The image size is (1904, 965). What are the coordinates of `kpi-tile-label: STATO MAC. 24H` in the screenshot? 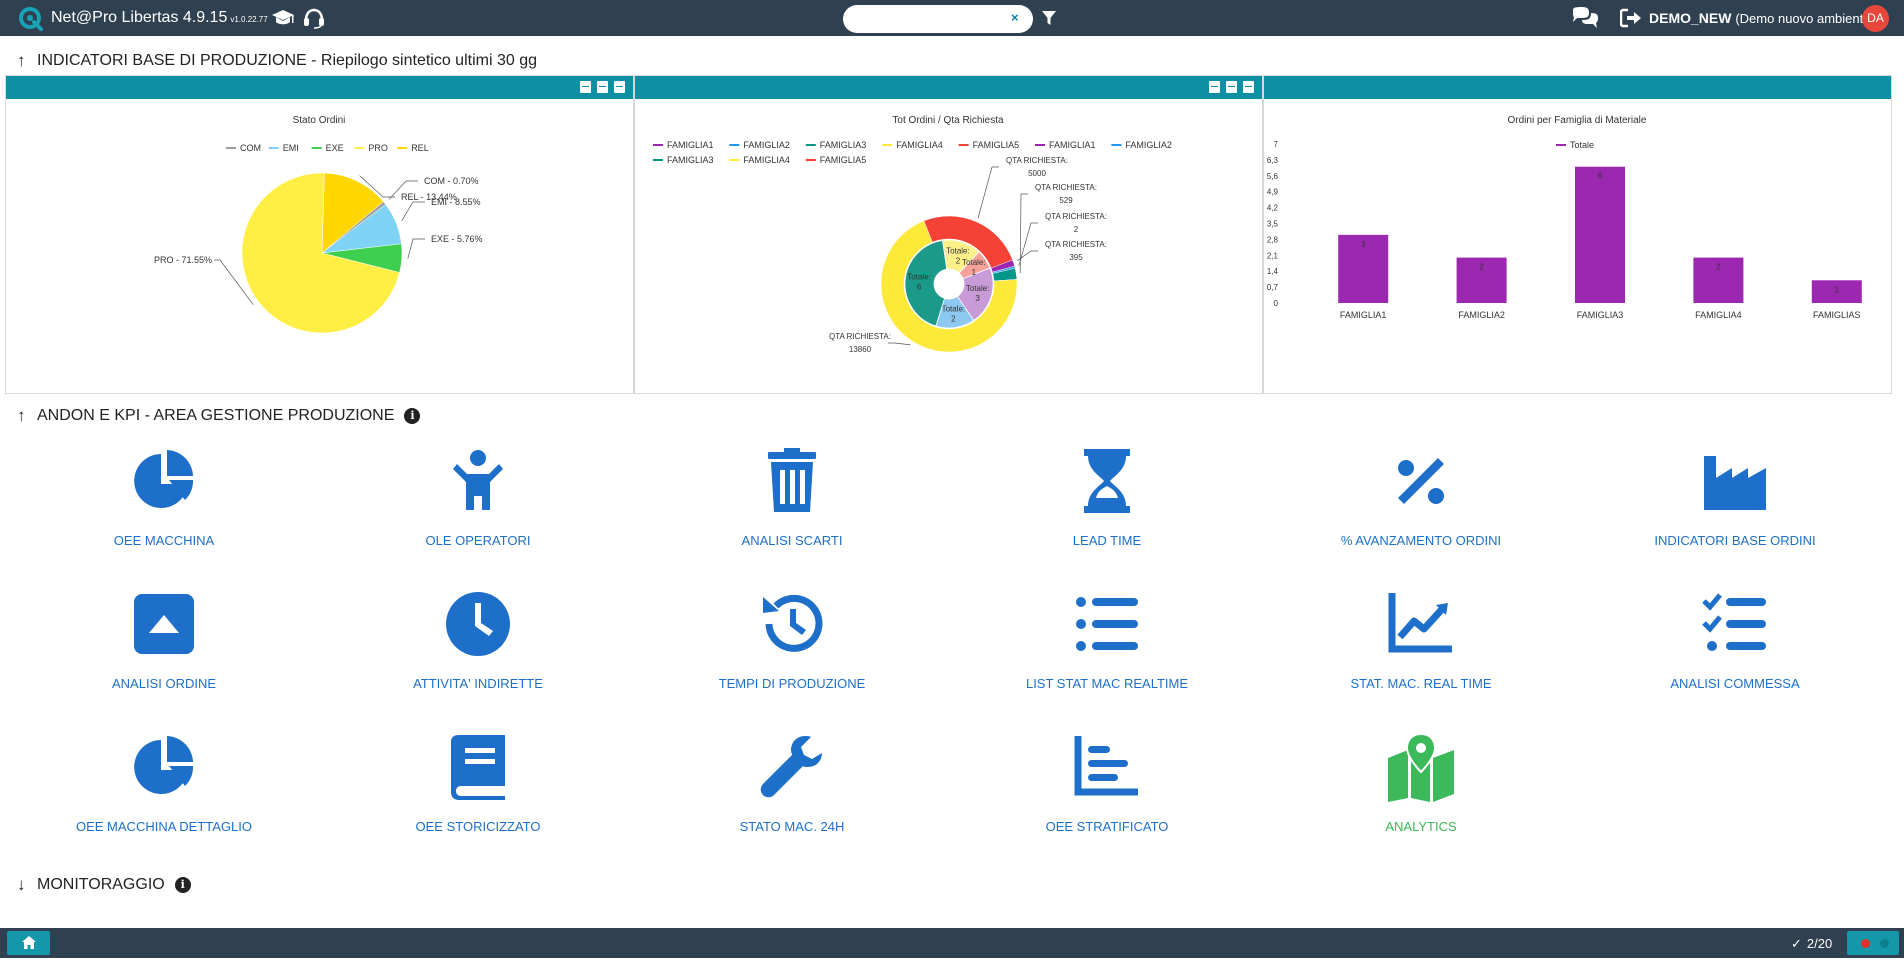 It's located at (792, 826).